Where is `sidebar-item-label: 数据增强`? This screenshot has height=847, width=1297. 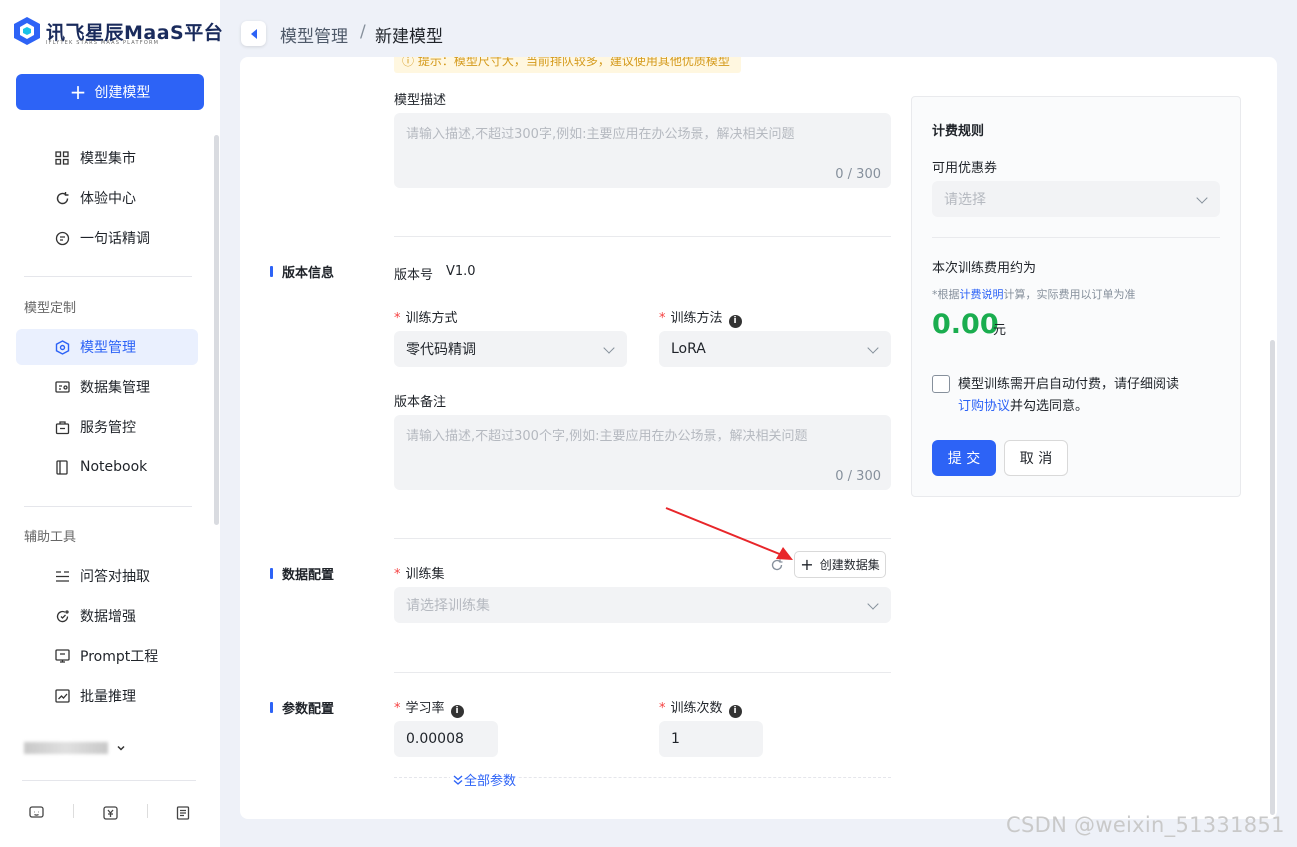 sidebar-item-label: 数据增强 is located at coordinates (108, 617).